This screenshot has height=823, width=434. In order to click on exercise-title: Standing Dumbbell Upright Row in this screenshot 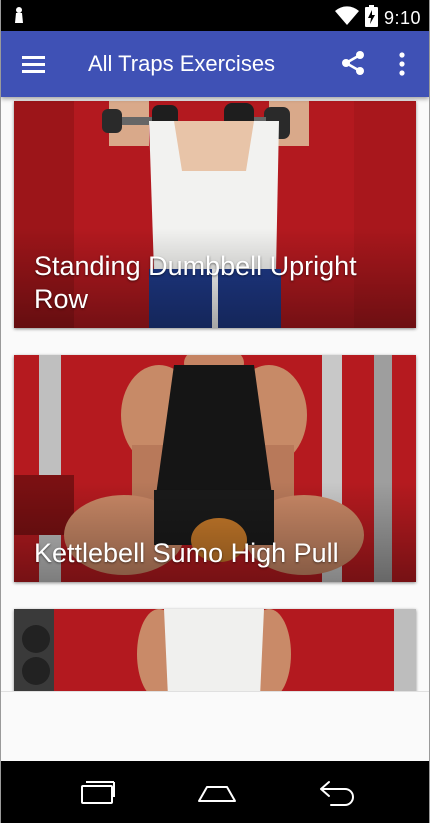, I will do `click(195, 282)`.